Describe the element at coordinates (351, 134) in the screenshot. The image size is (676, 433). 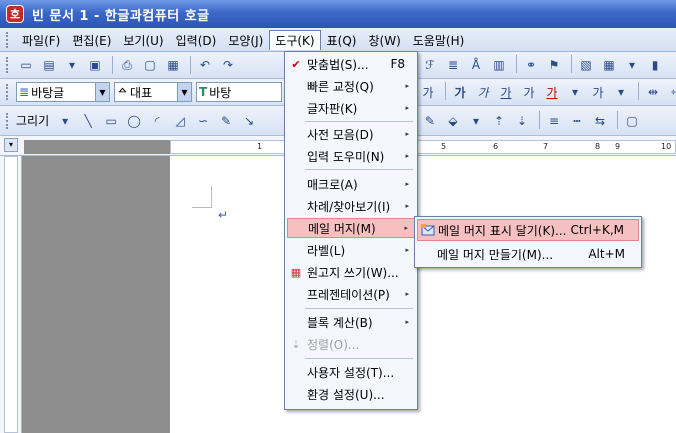
I see `menu-item-dictionary: 사전 모음(D) ▸` at that location.